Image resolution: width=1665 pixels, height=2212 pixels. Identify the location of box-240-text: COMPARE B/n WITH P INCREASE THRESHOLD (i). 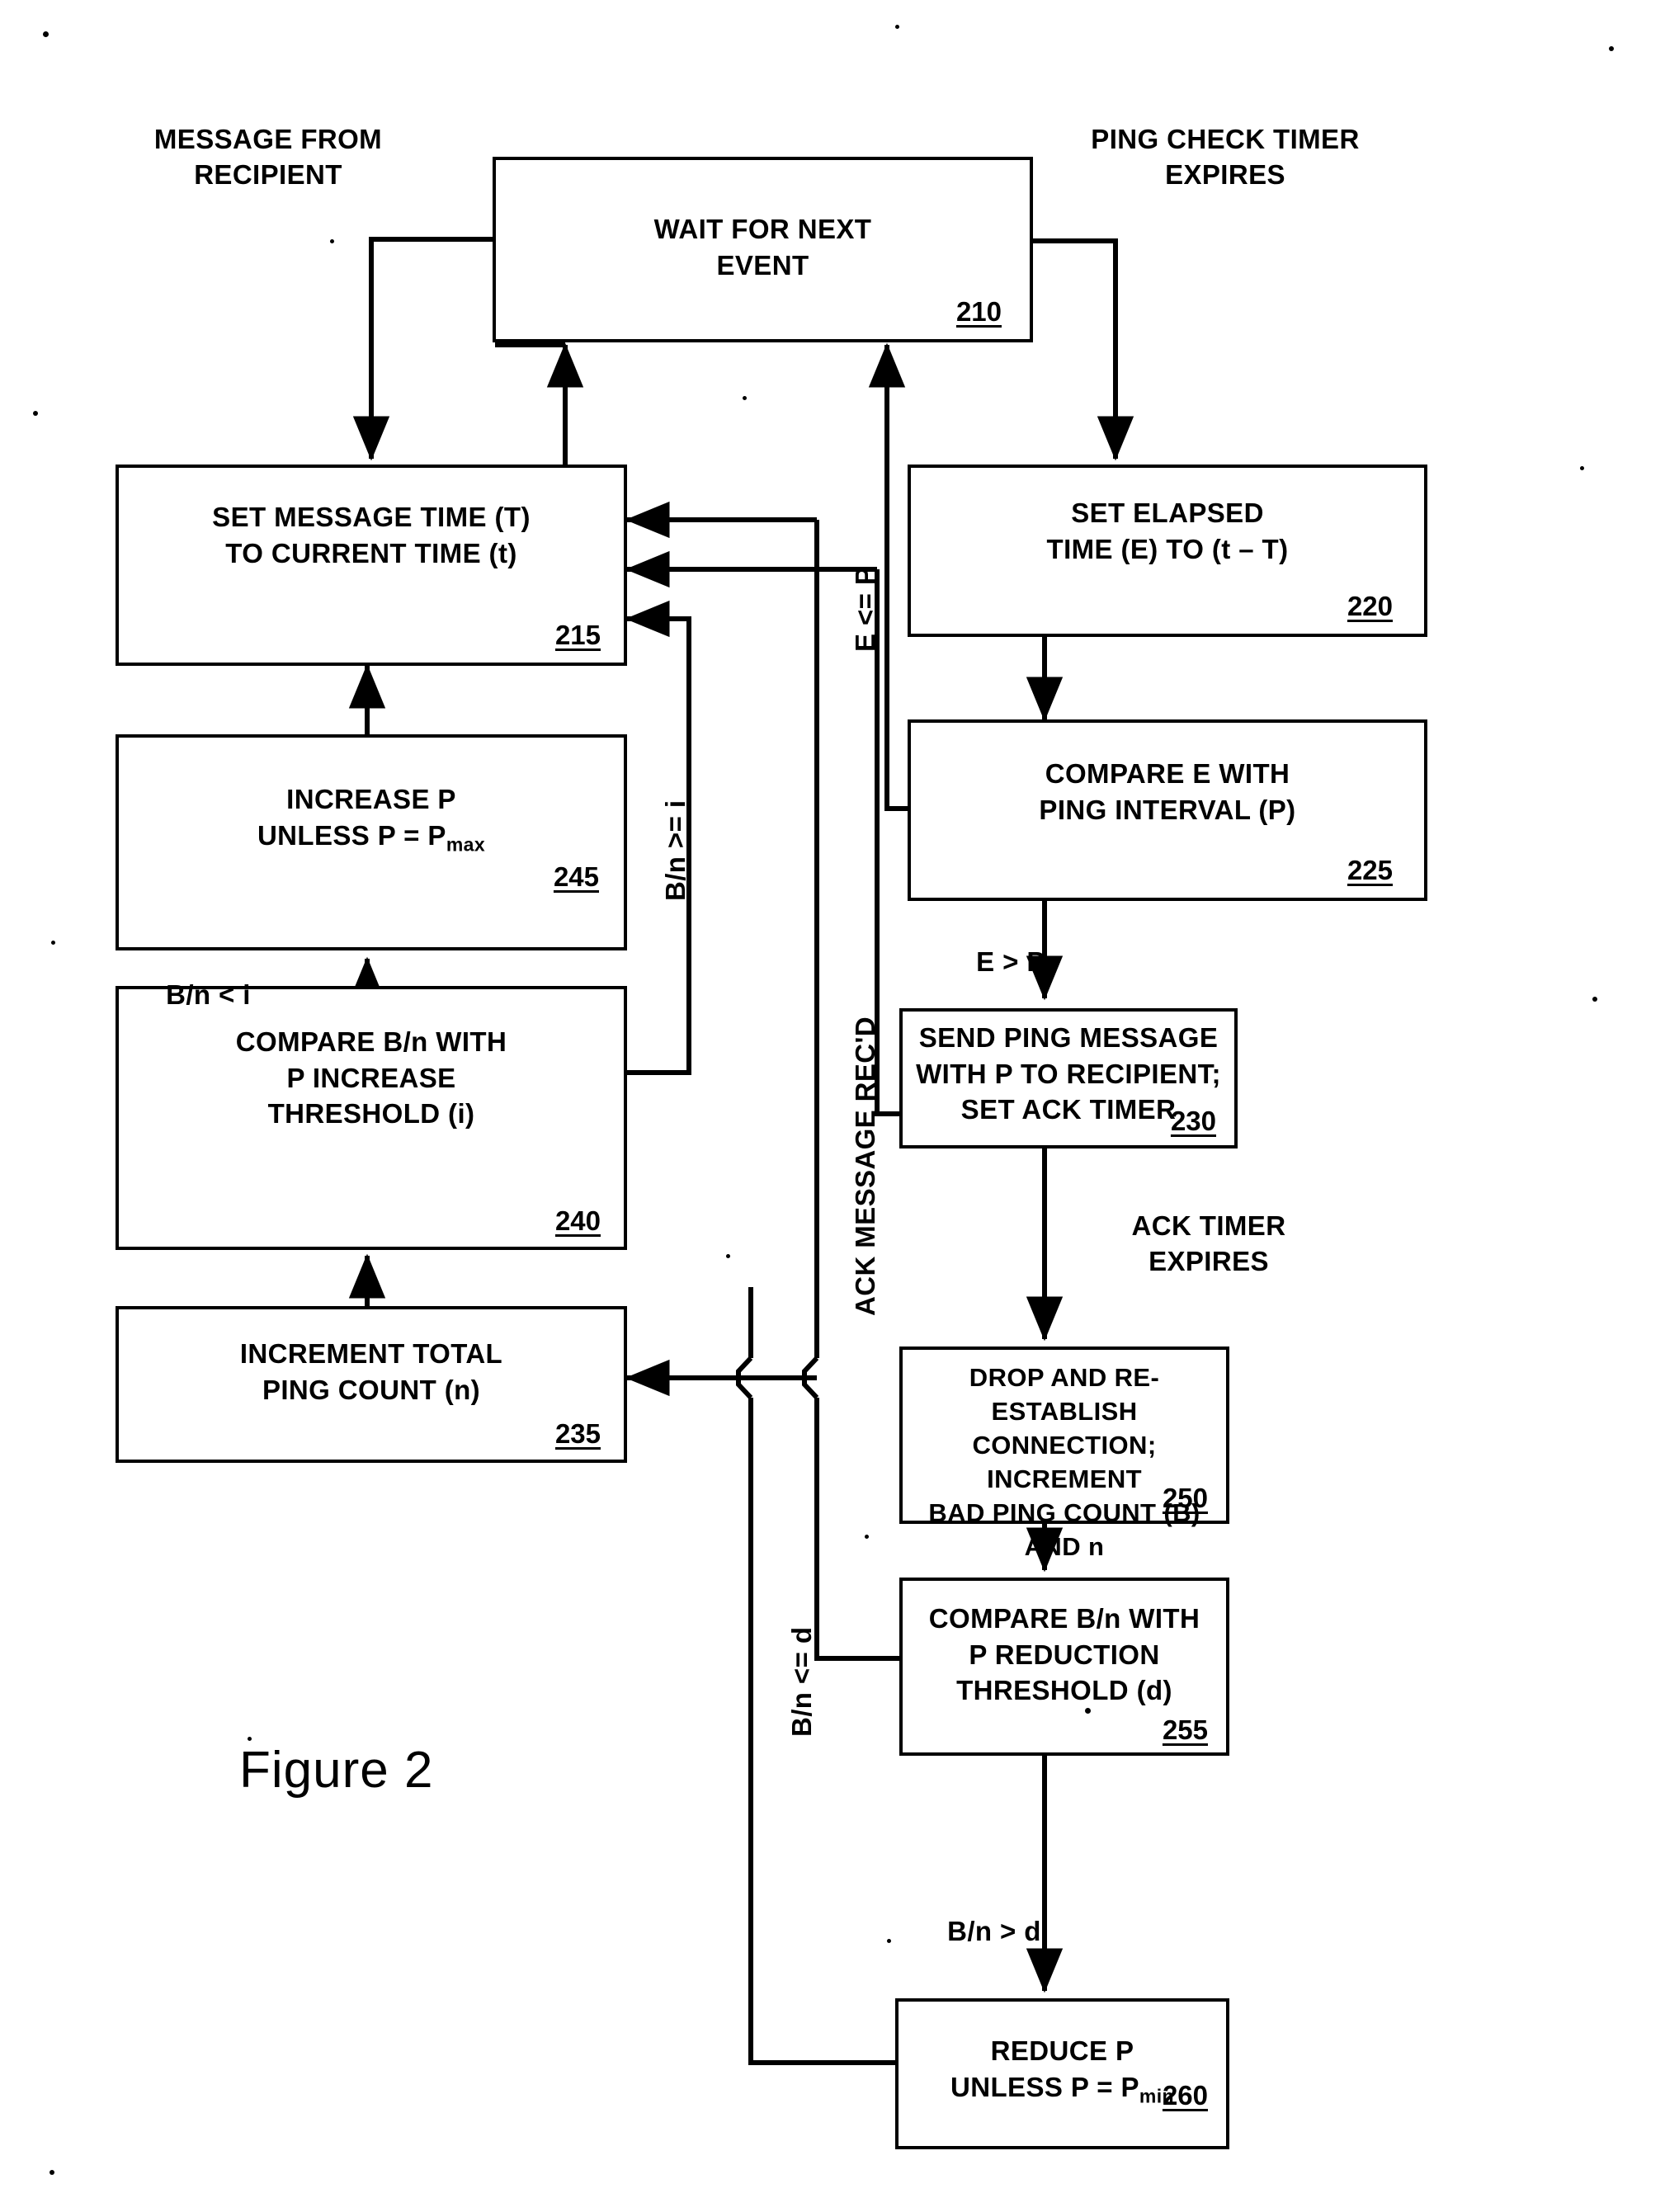
(371, 1078).